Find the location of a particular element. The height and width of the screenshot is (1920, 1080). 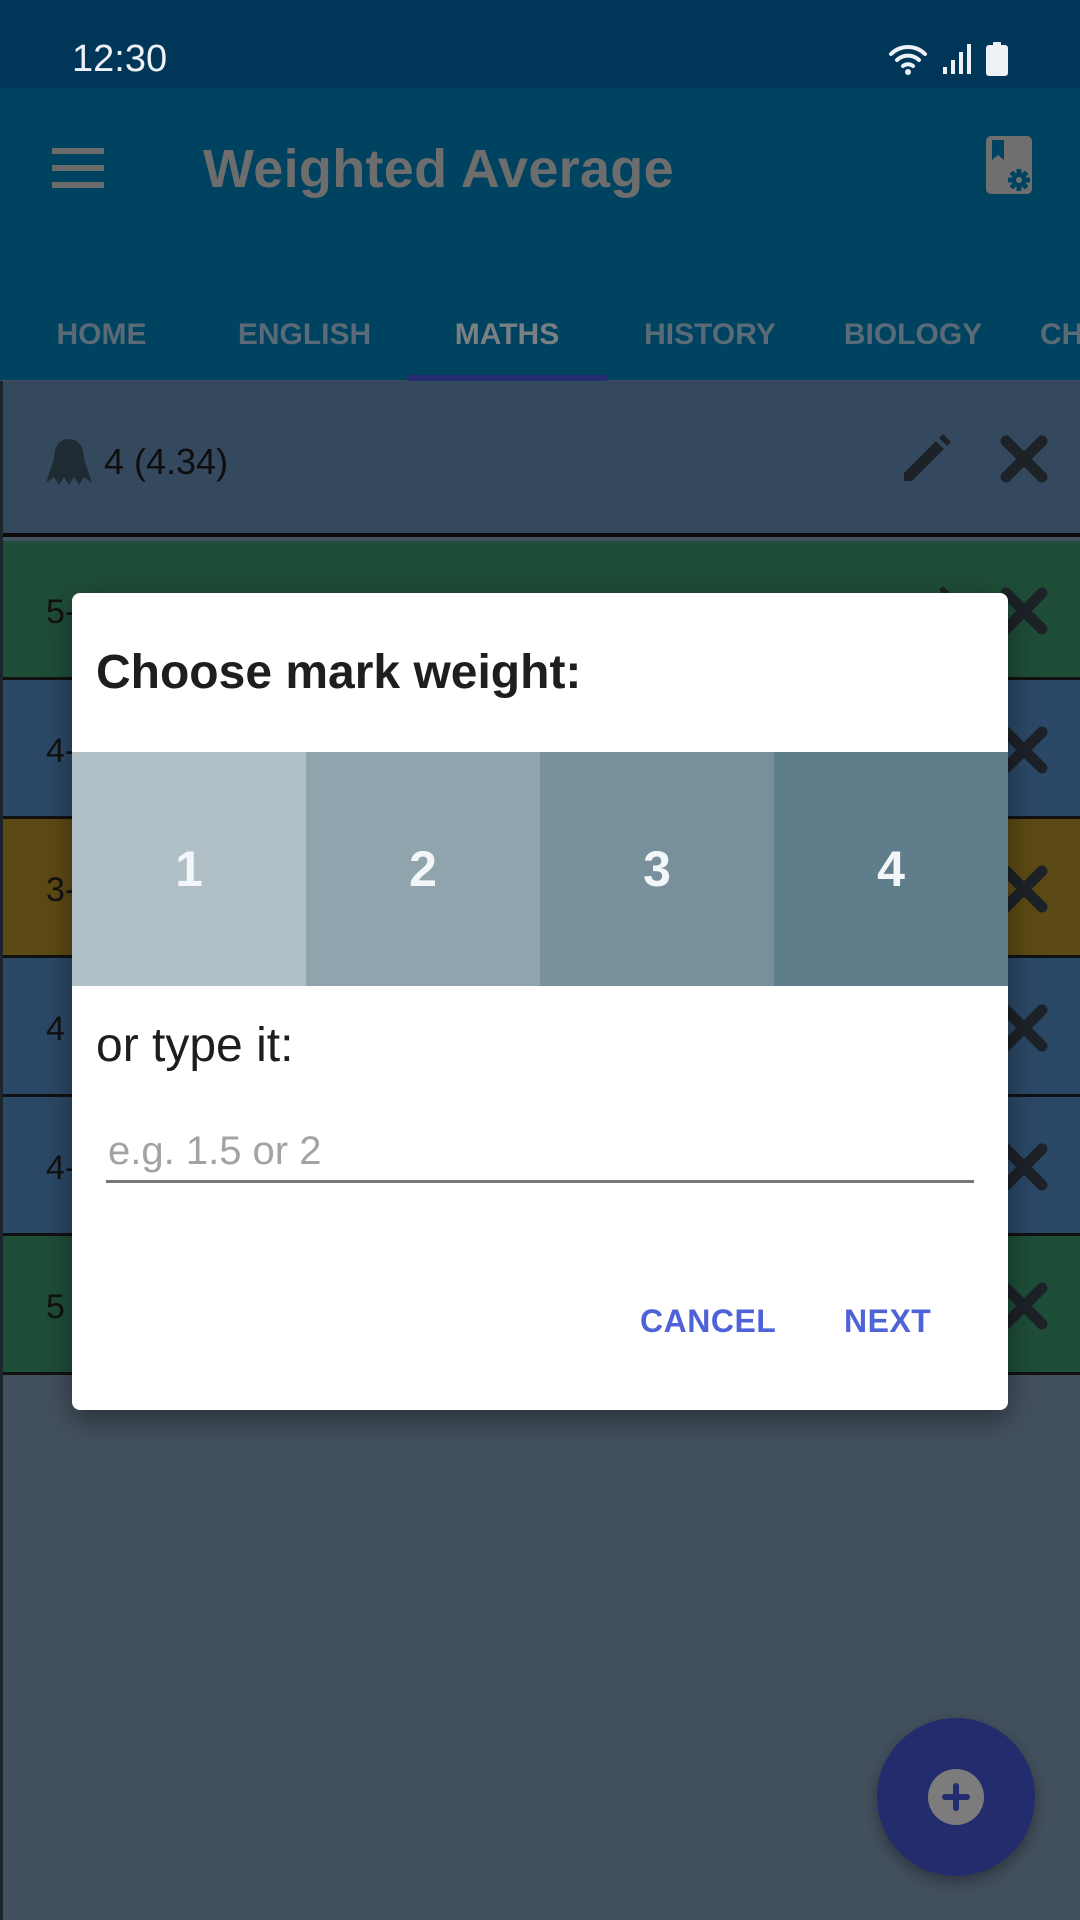

ribbon-icon is located at coordinates (69, 462).